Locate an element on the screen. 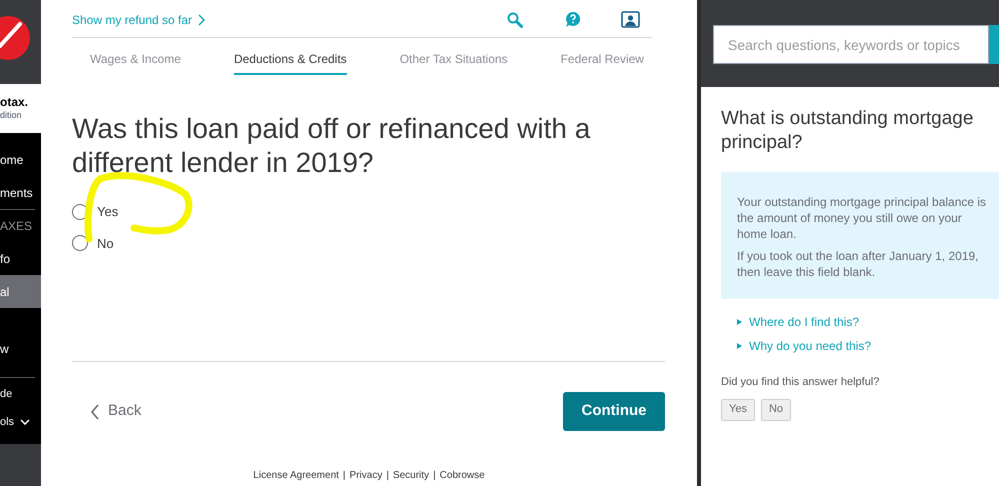 This screenshot has height=486, width=999. sidebar-item: fo is located at coordinates (20, 258).